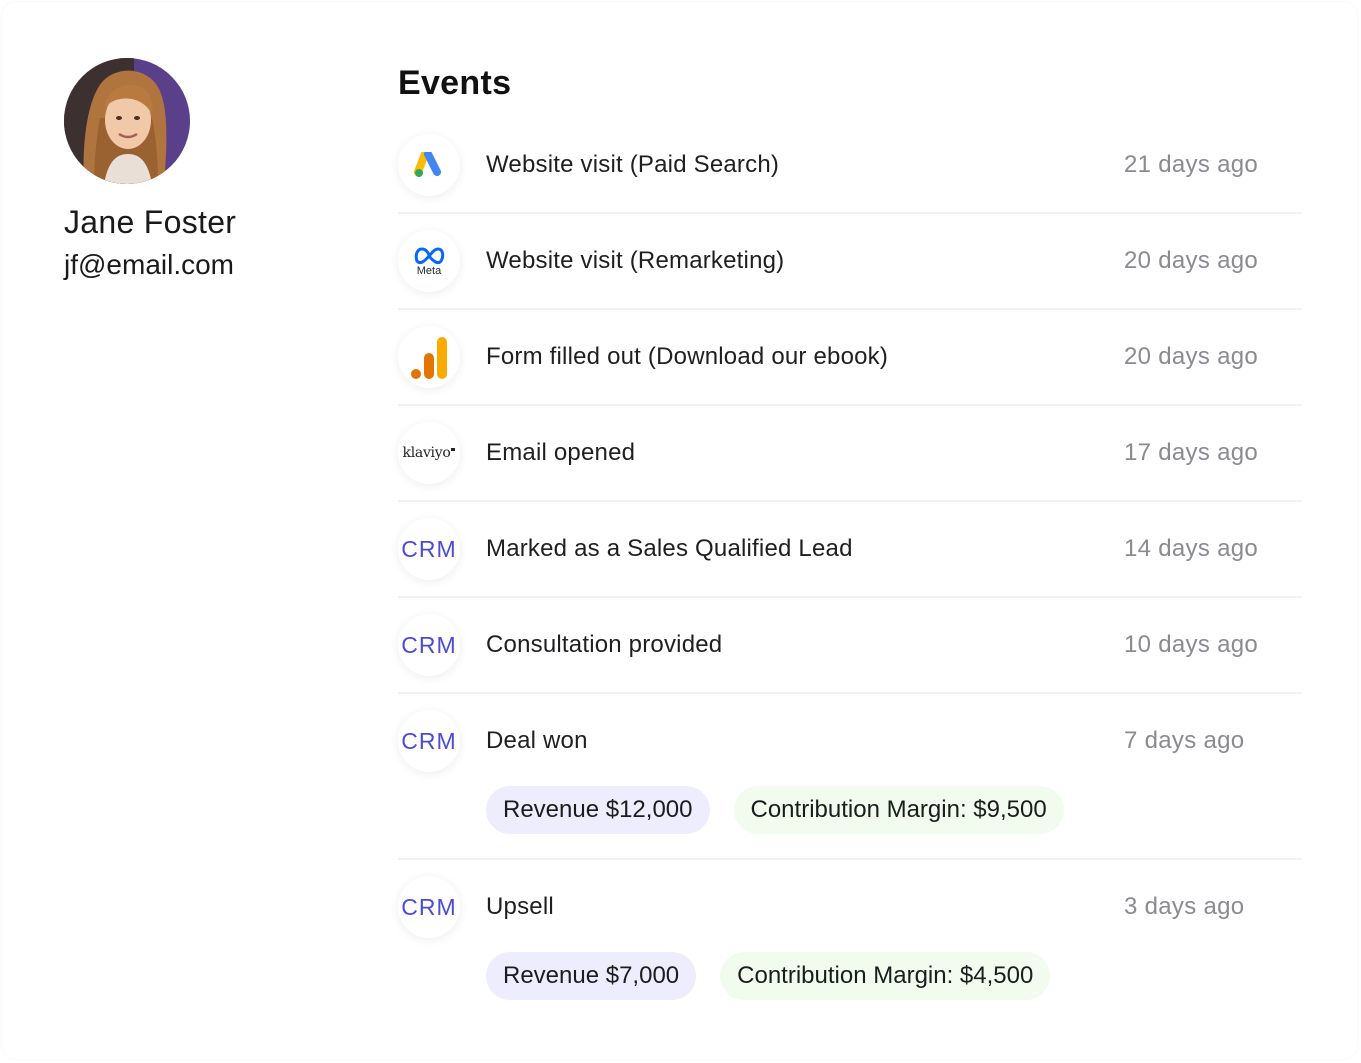 This screenshot has height=1063, width=1361. Describe the element at coordinates (194, 170) in the screenshot. I see `contact-profile: Jane Foster jf@email.com` at that location.